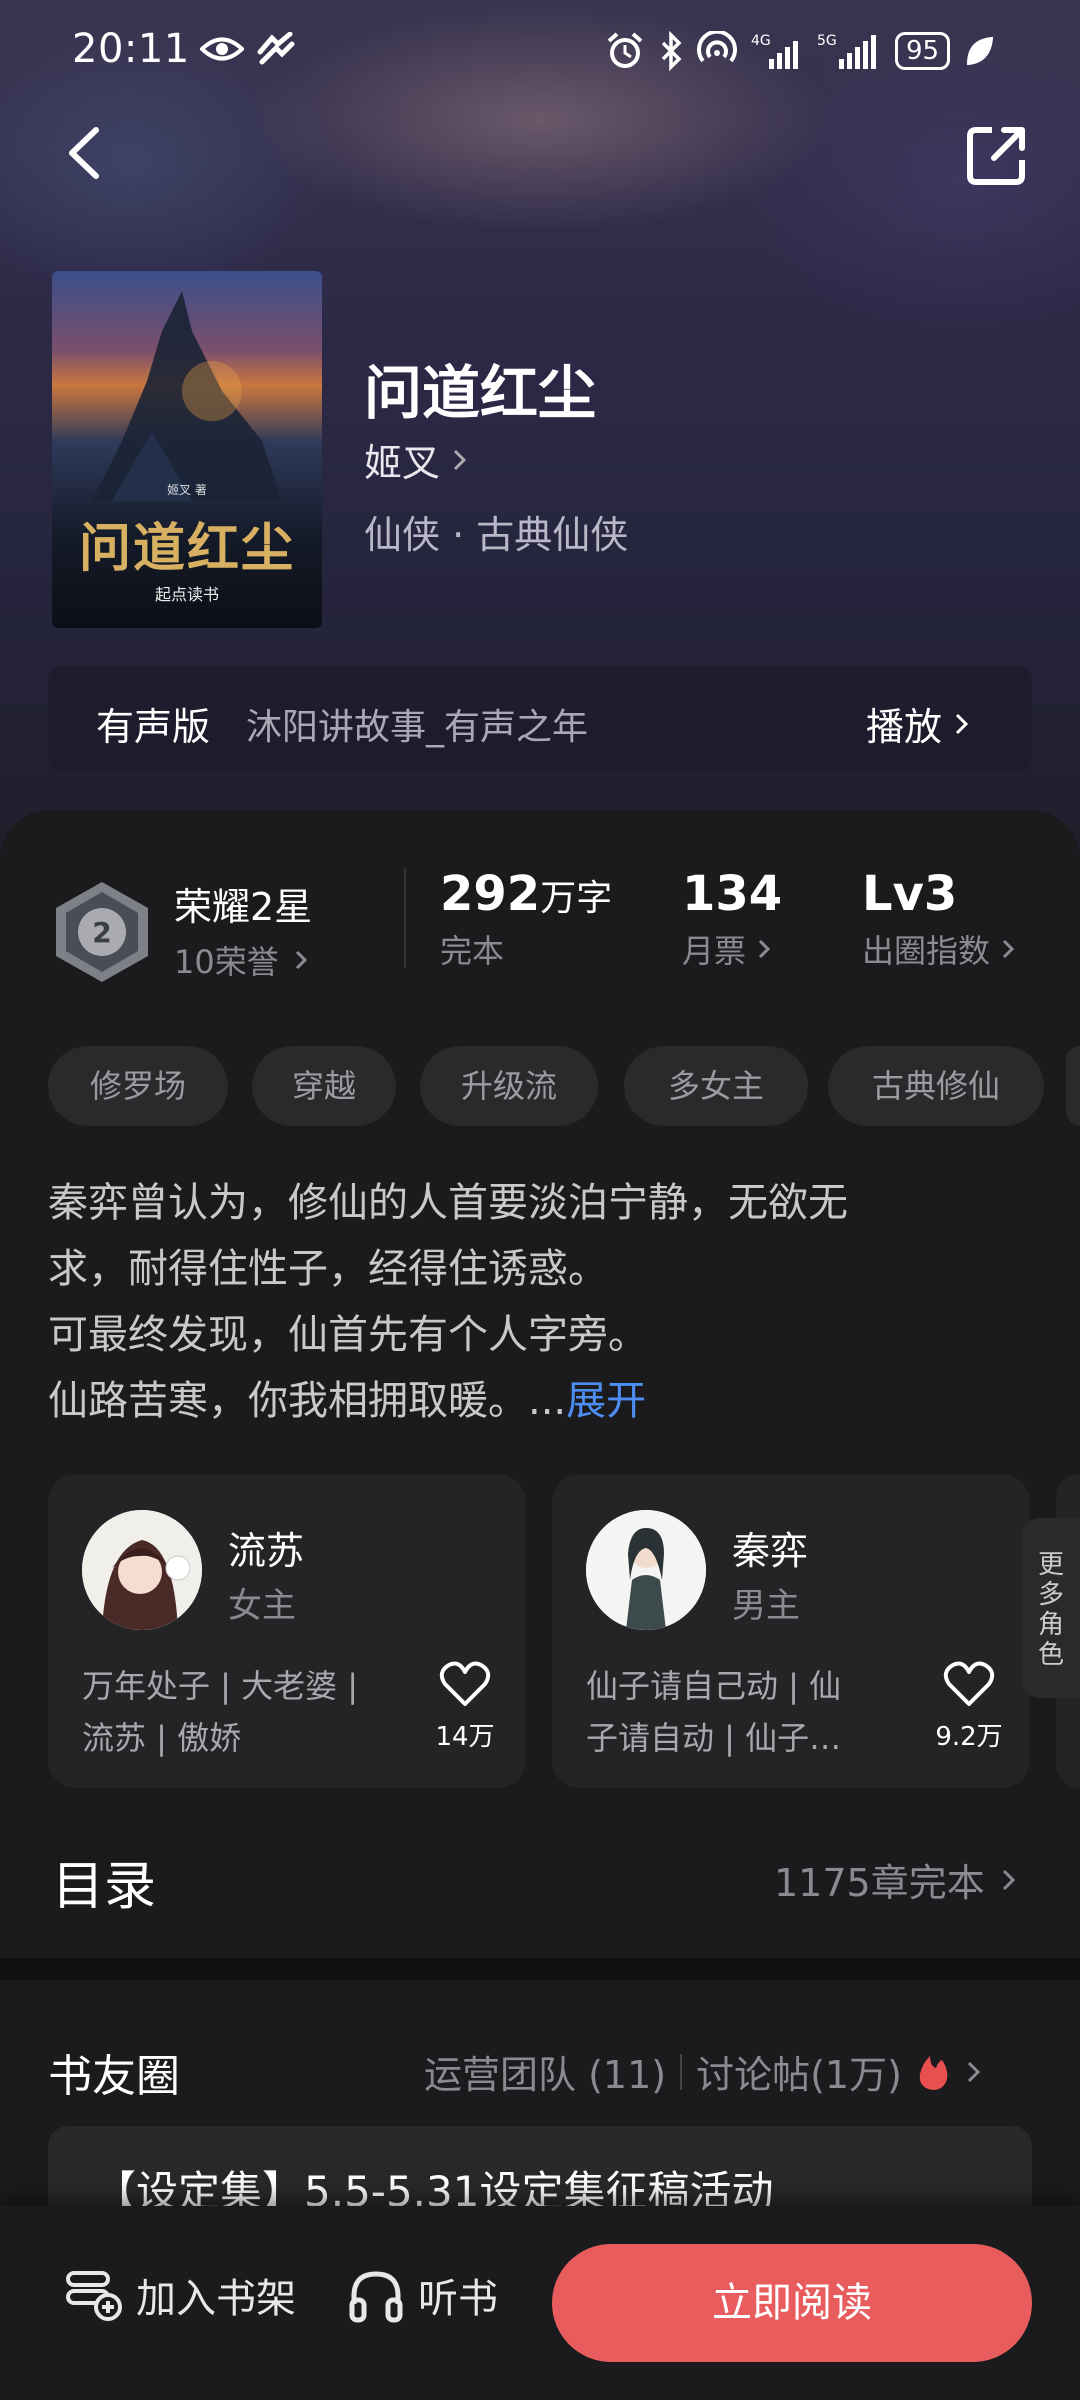  I want to click on add-shelf-icon, so click(94, 2296).